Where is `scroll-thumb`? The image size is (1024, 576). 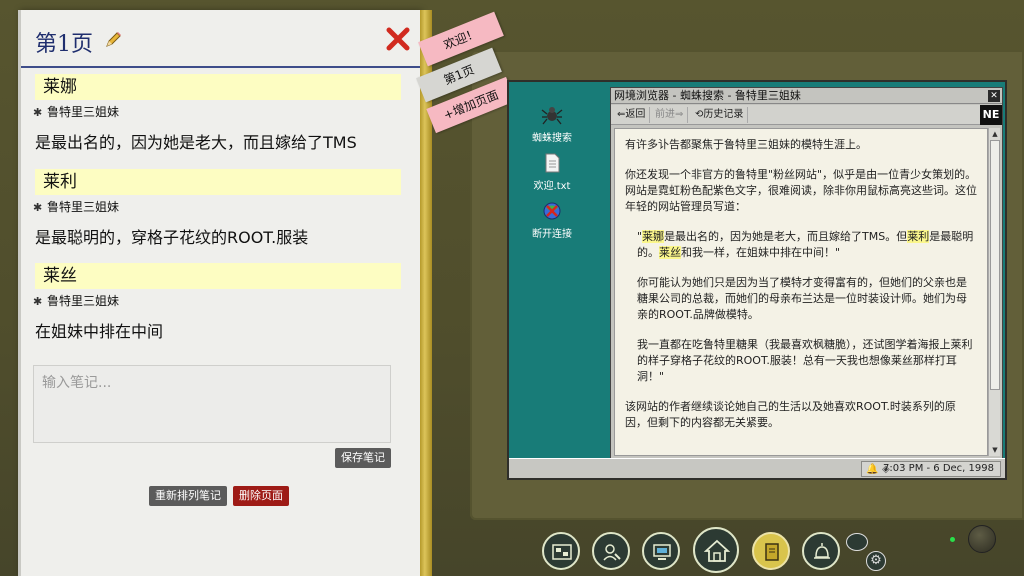 scroll-thumb is located at coordinates (995, 265).